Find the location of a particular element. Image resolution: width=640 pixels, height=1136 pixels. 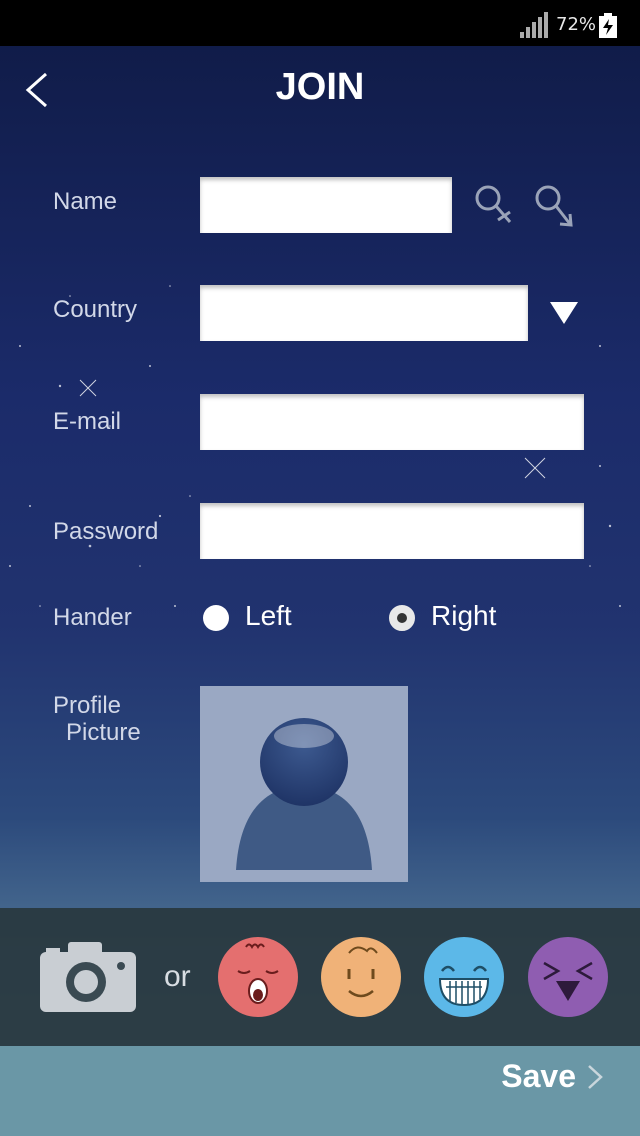

country-select is located at coordinates (364, 313).